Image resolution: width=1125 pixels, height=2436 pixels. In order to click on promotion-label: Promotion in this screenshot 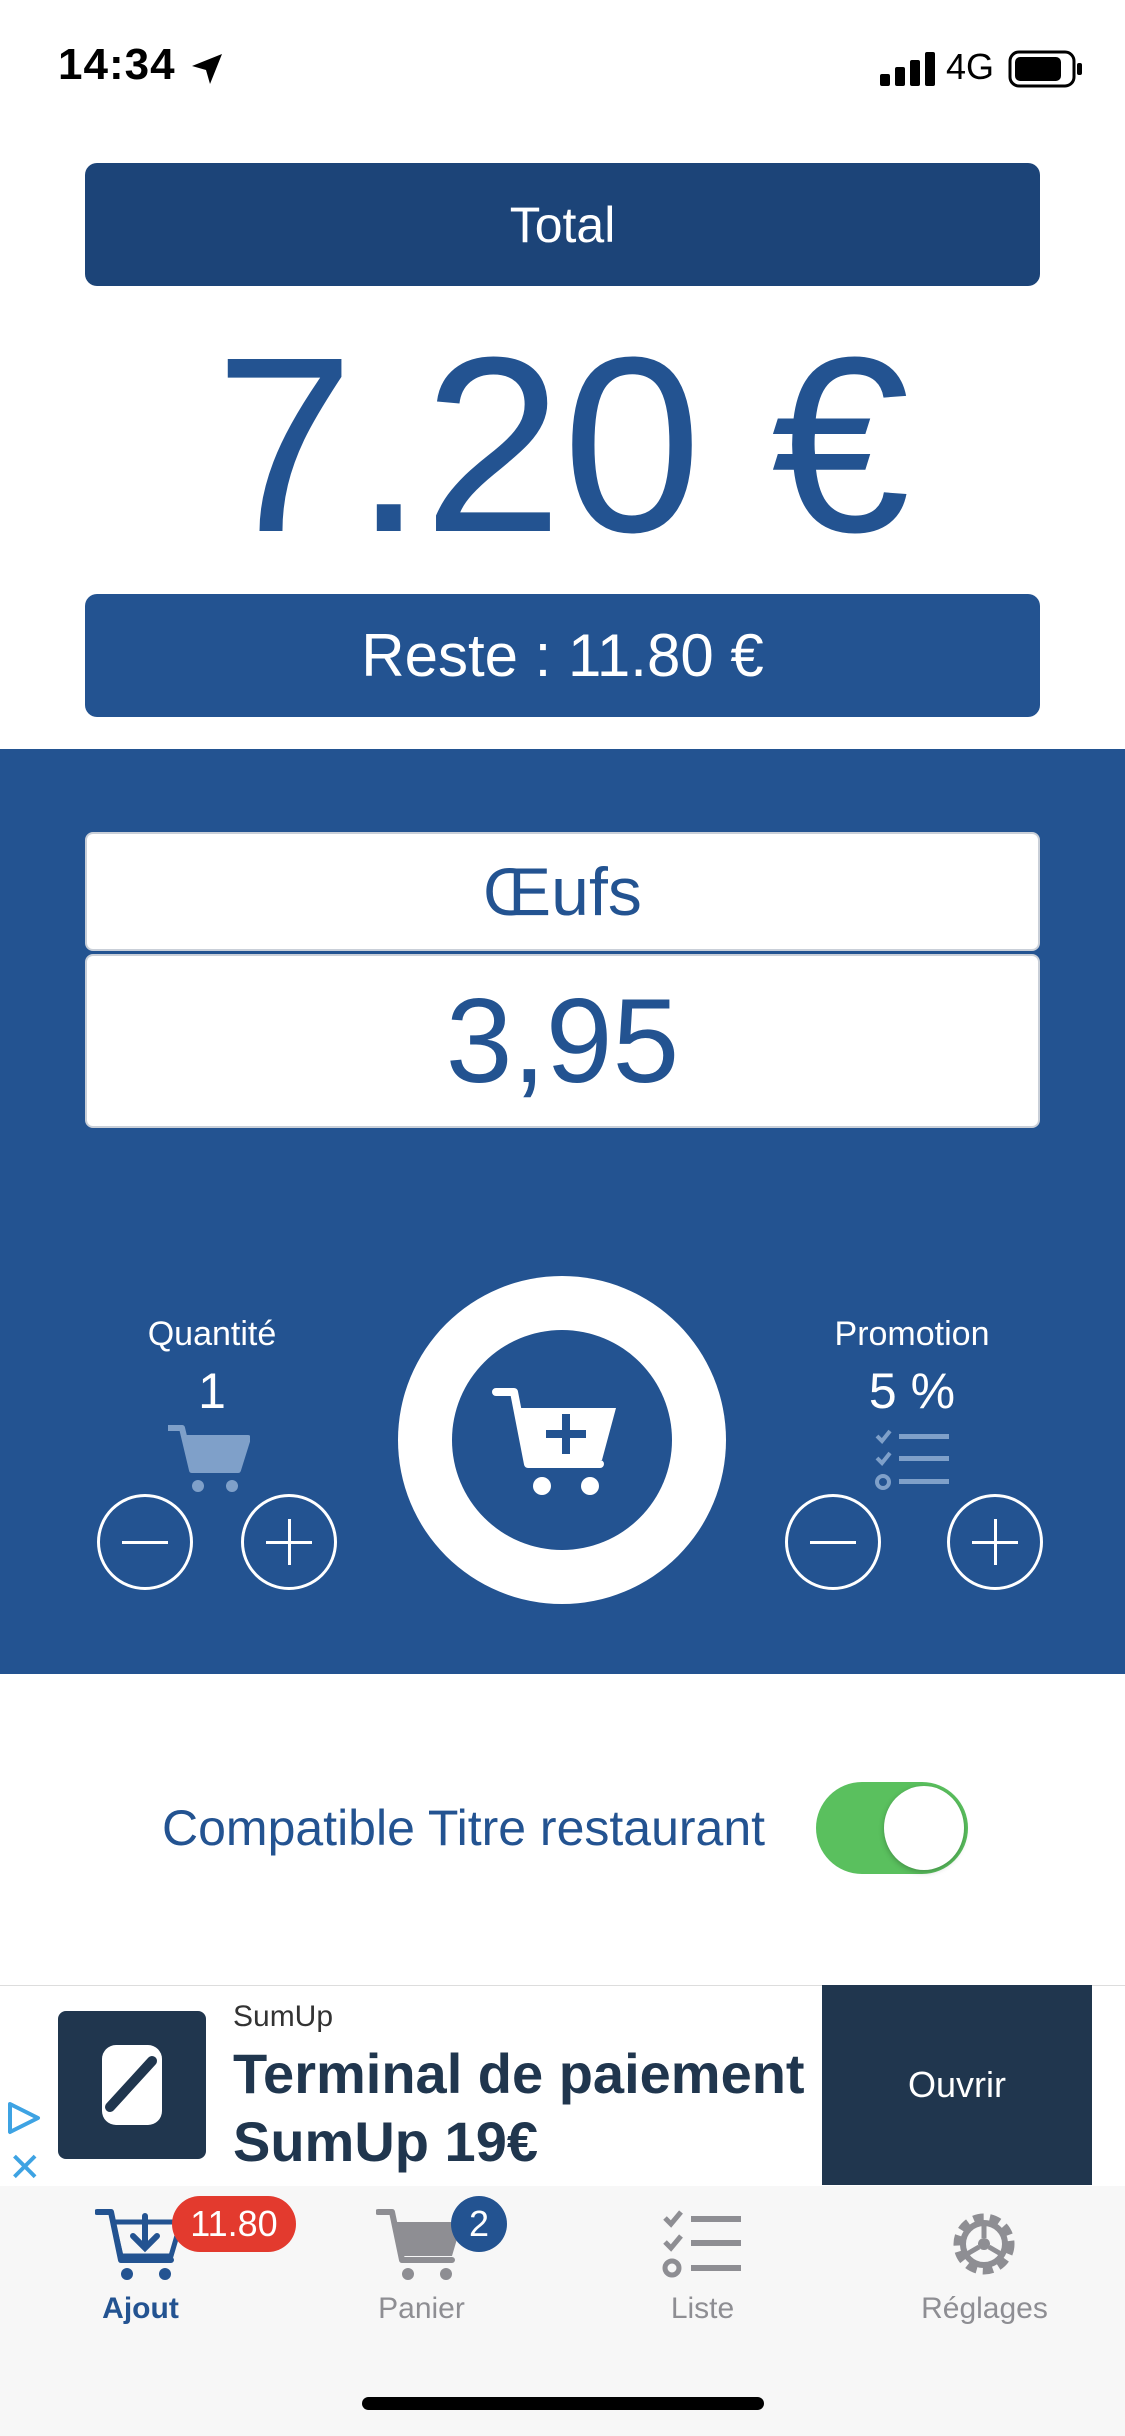, I will do `click(912, 1334)`.